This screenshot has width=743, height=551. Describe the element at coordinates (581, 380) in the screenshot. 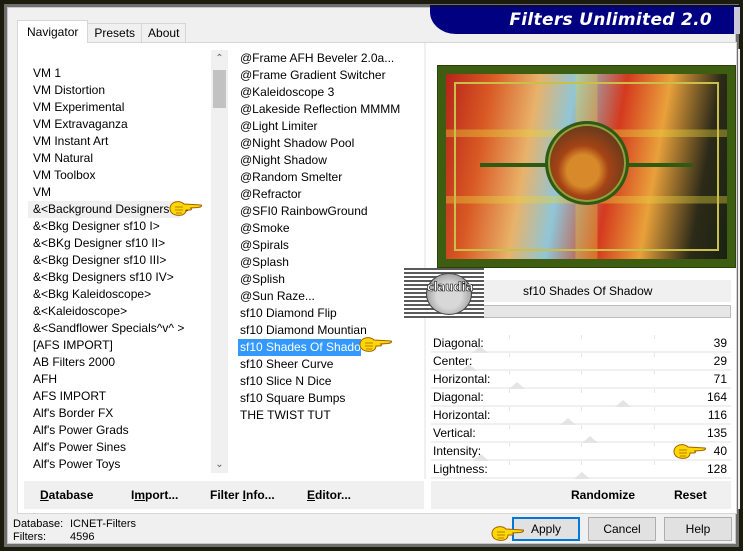

I see `parameter-slider: Horizontal: 71` at that location.